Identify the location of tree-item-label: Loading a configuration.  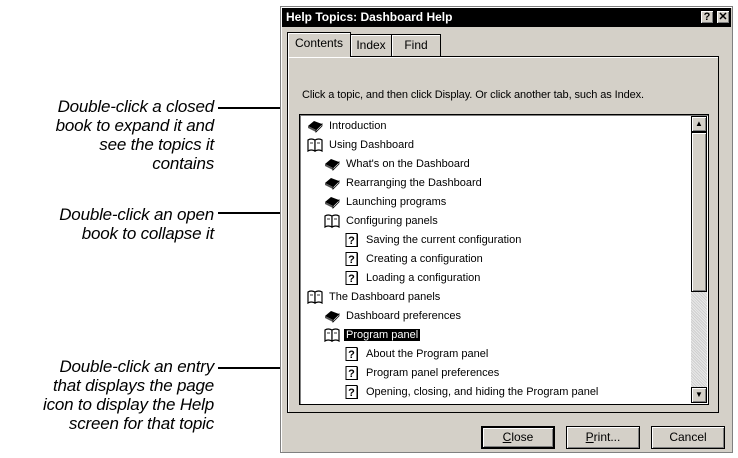
(423, 278).